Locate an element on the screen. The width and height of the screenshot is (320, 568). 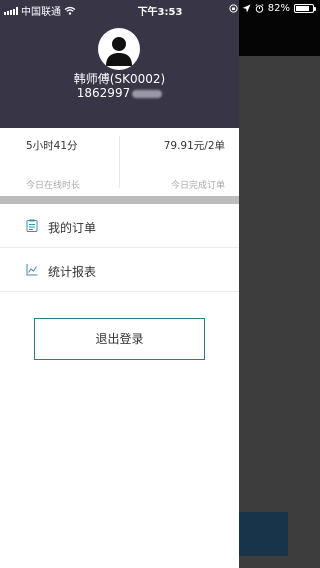
background-action-button is located at coordinates (262, 534).